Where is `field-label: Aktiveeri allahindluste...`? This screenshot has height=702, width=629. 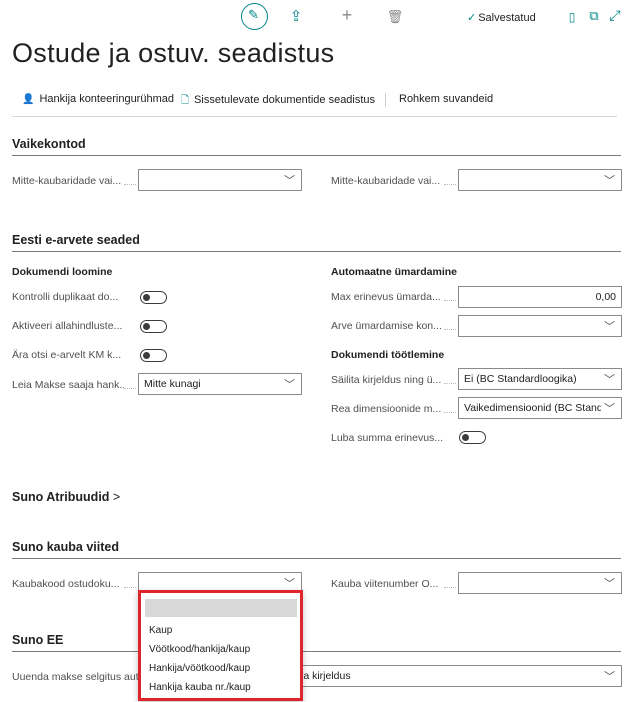
field-label: Aktiveeri allahindluste... is located at coordinates (67, 326).